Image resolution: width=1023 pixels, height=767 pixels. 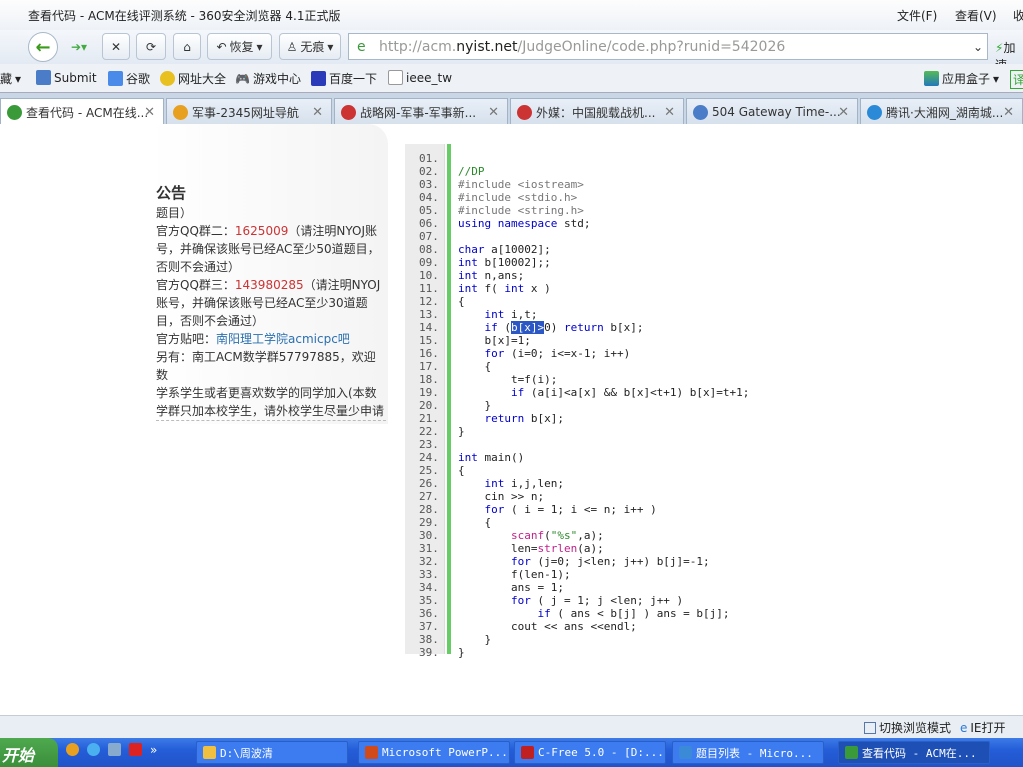 What do you see at coordinates (564, 327) in the screenshot?
I see `code-line: if (b[x]>0) return b[x];` at bounding box center [564, 327].